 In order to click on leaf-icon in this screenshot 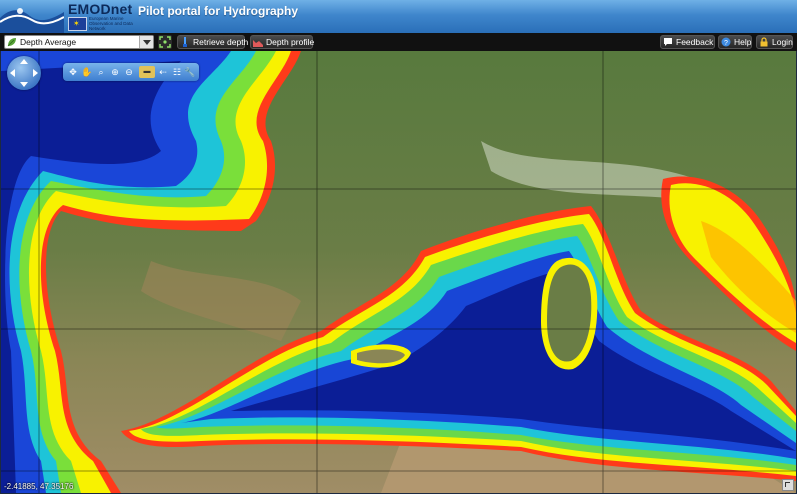, I will do `click(11, 42)`.